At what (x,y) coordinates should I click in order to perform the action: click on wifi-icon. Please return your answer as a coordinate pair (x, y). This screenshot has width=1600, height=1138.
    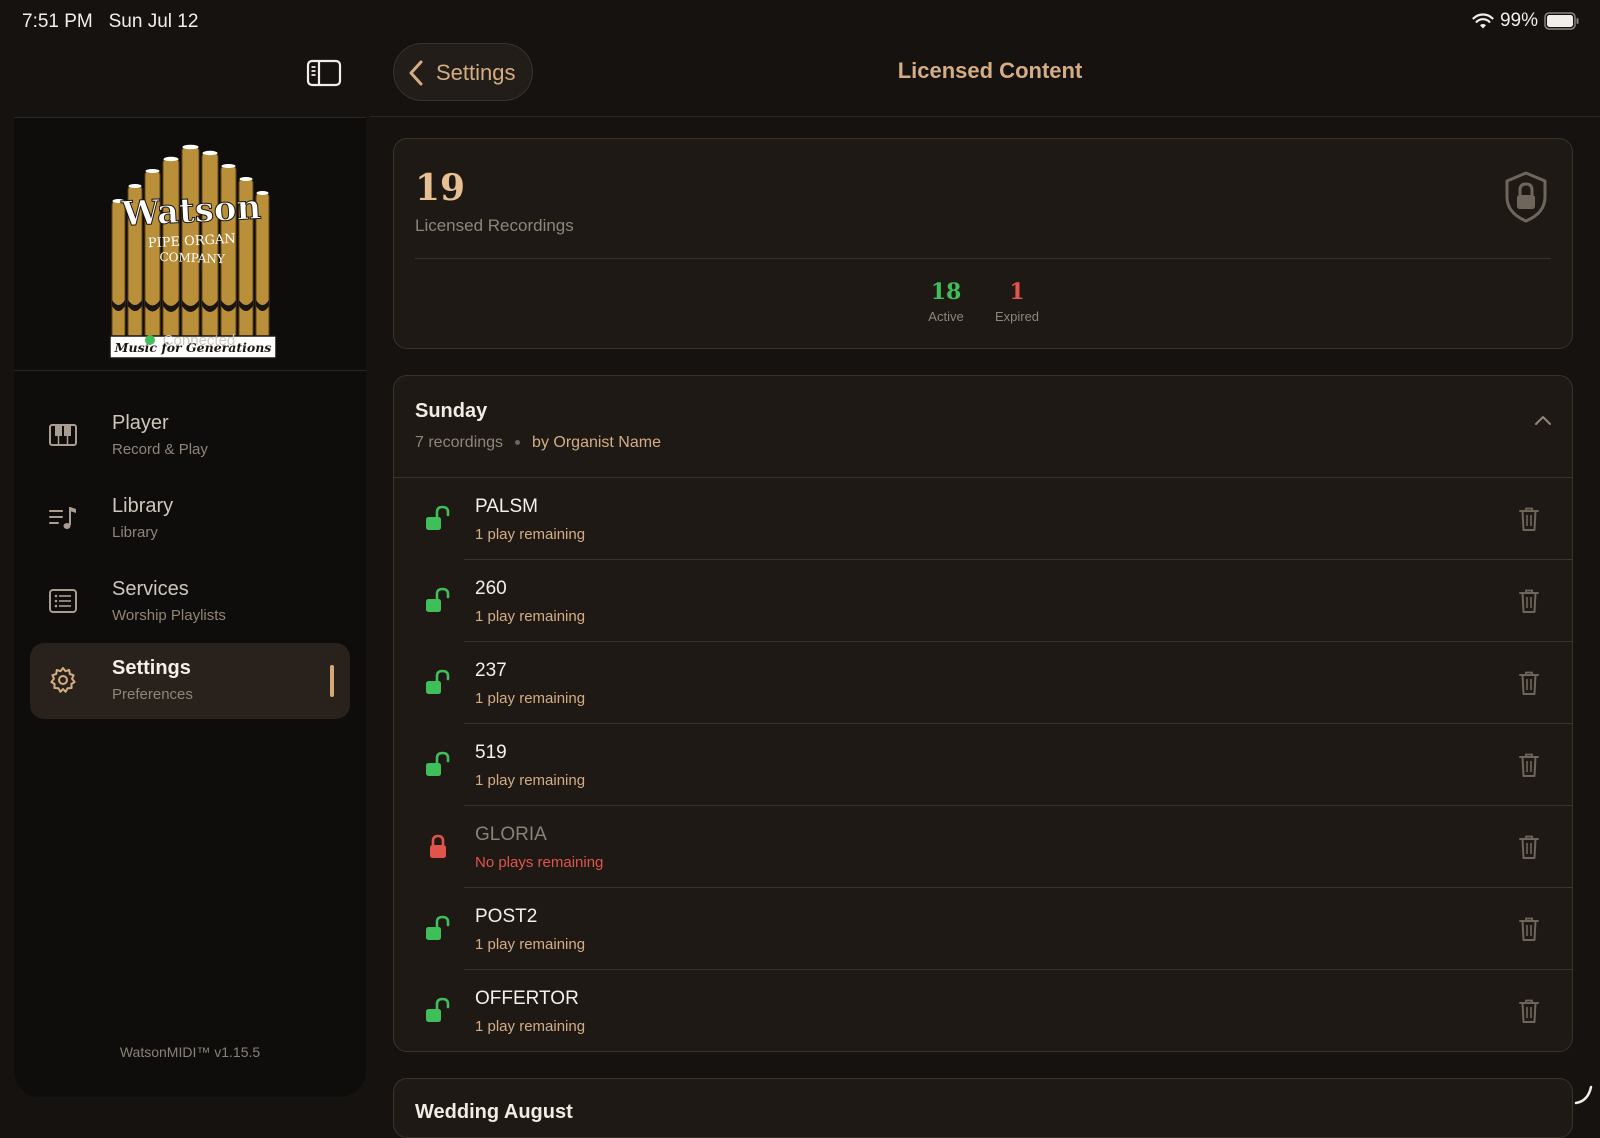
    Looking at the image, I should click on (1483, 20).